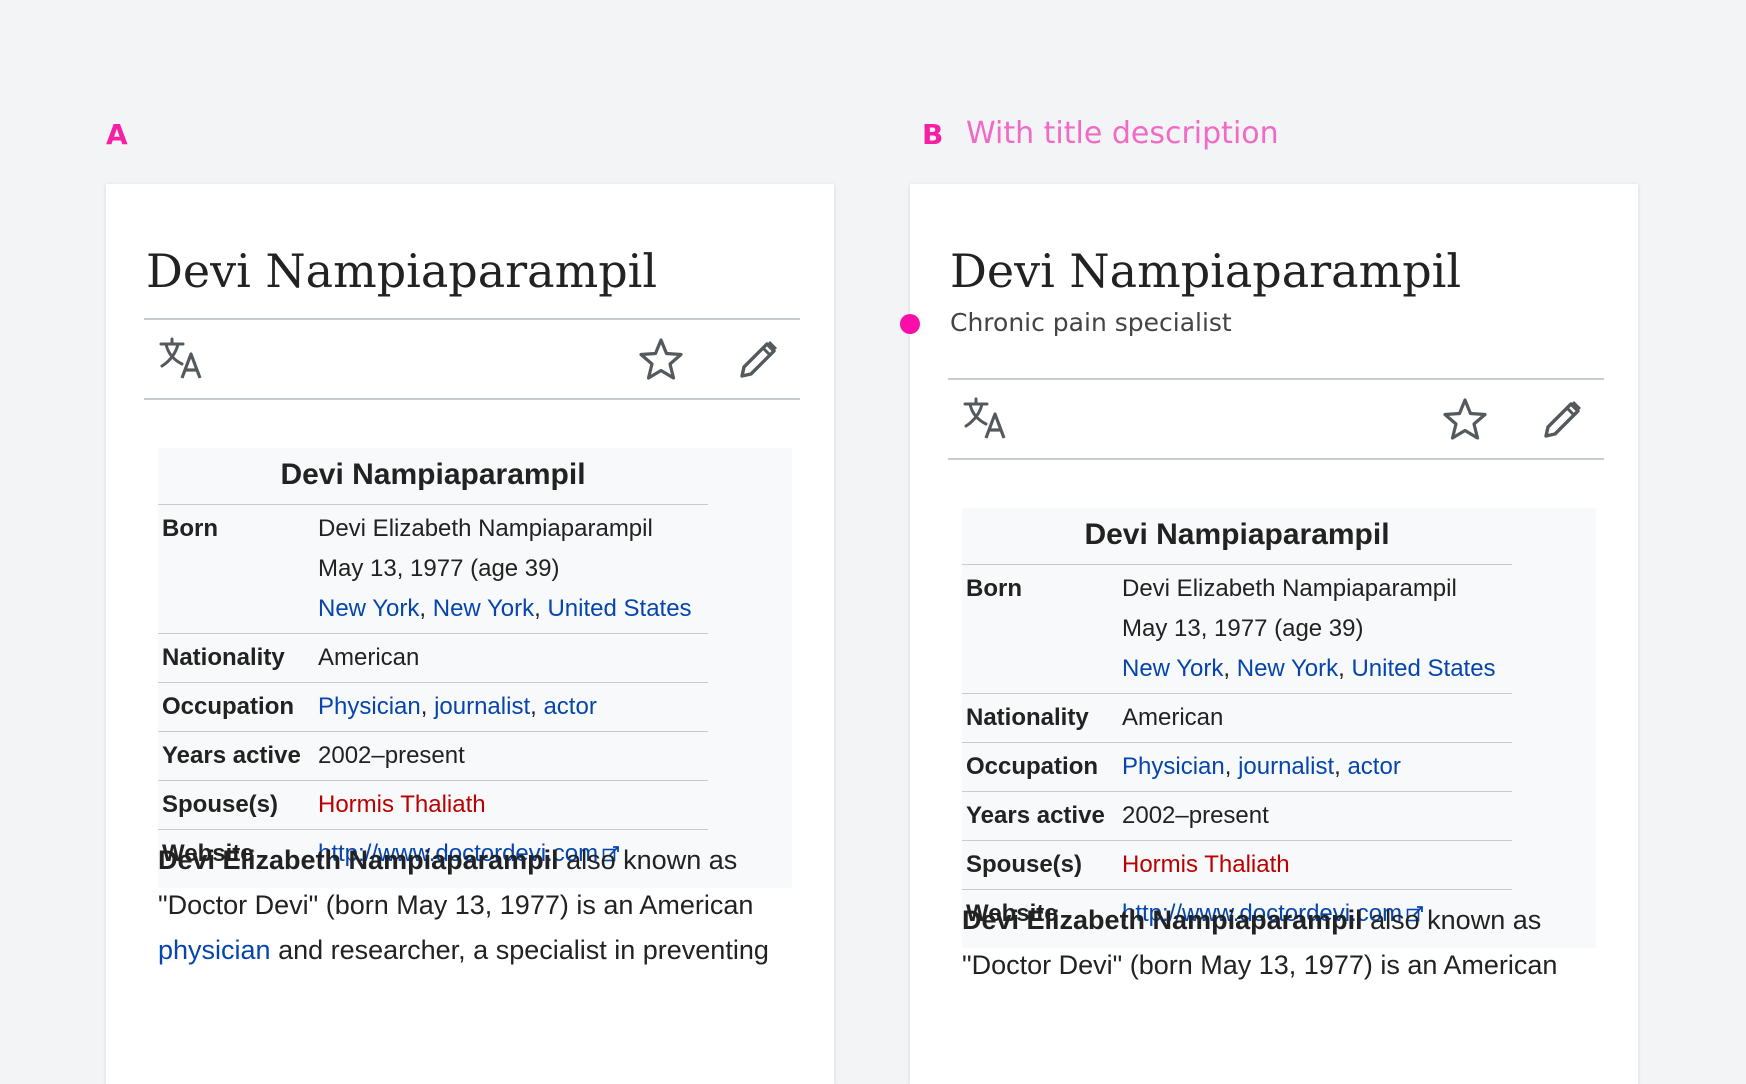 This screenshot has height=1084, width=1746. What do you see at coordinates (214, 950) in the screenshot?
I see `lead-link-physician: physician` at bounding box center [214, 950].